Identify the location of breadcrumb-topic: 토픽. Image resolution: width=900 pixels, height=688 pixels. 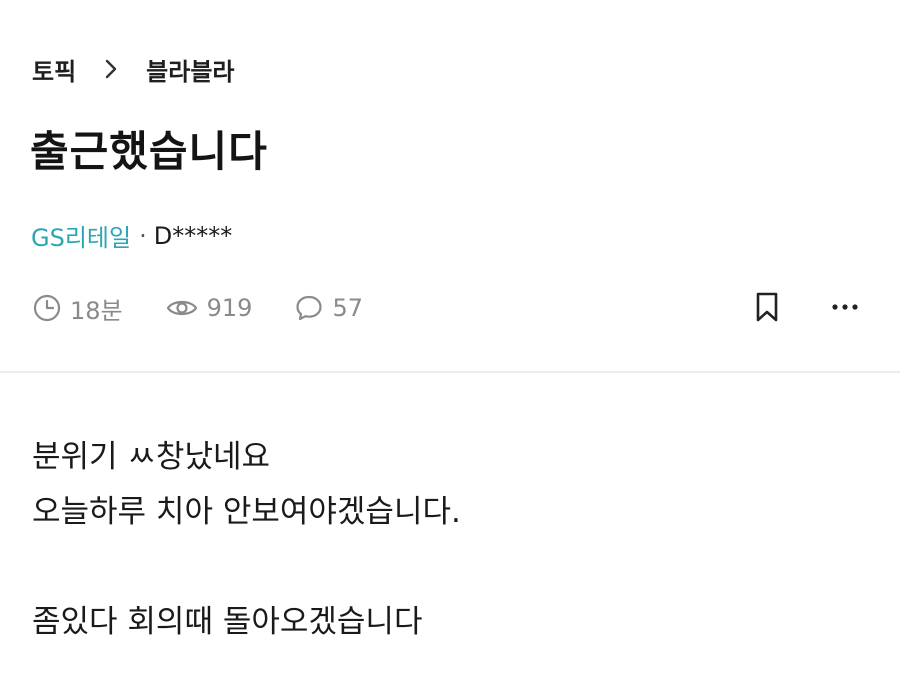
(54, 69).